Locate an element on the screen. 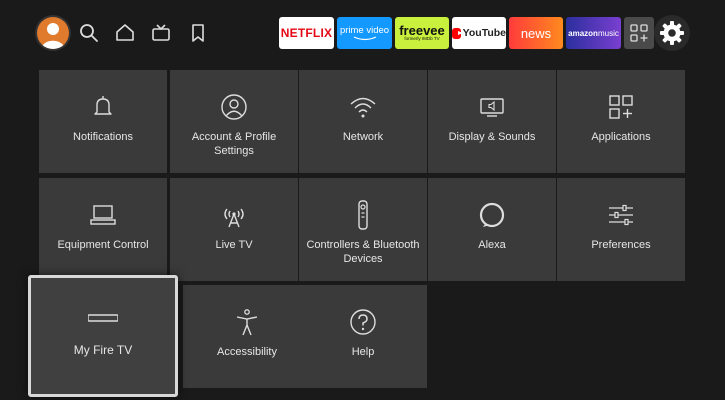 The image size is (725, 400). netflix-app-tile: NETFLIX is located at coordinates (306, 33).